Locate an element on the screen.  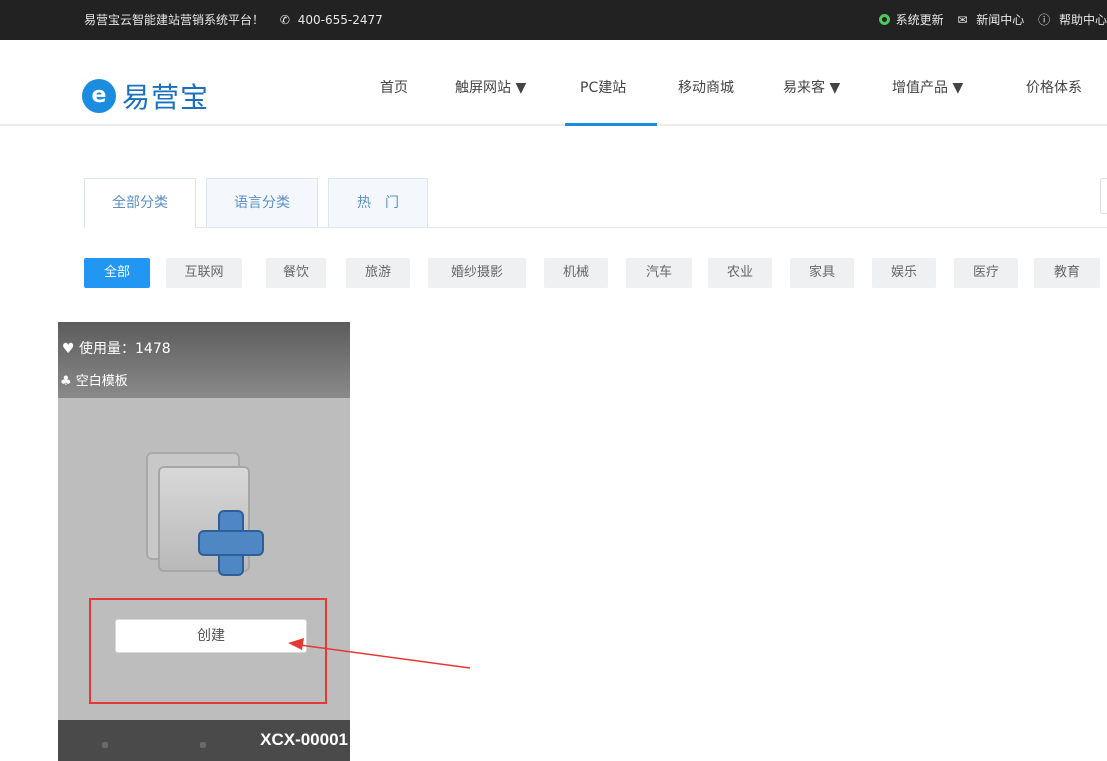
site-logo: e 易营宝 is located at coordinates (145, 96).